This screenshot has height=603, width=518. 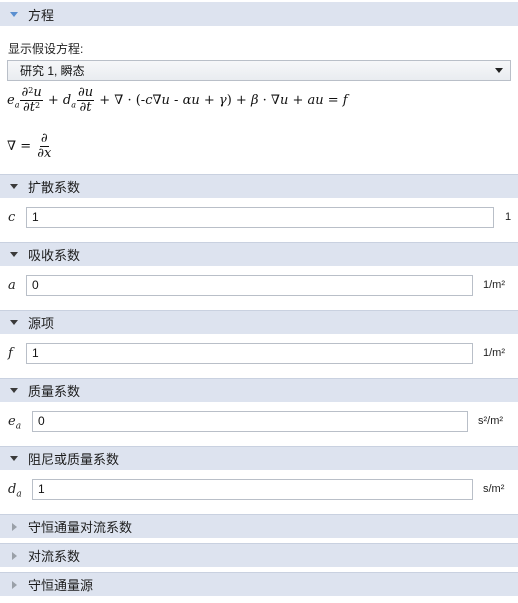 What do you see at coordinates (41, 323) in the screenshot?
I see `section-title: 源项` at bounding box center [41, 323].